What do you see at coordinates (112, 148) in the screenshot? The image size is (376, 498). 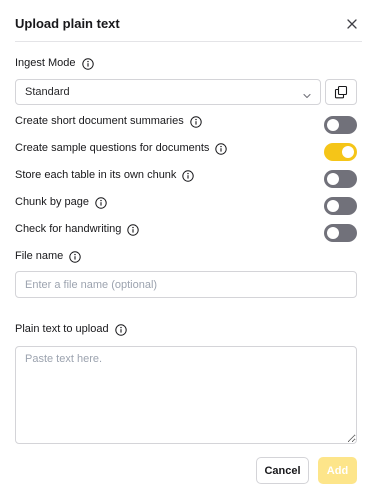 I see `option-label: Create sample questions for documents` at bounding box center [112, 148].